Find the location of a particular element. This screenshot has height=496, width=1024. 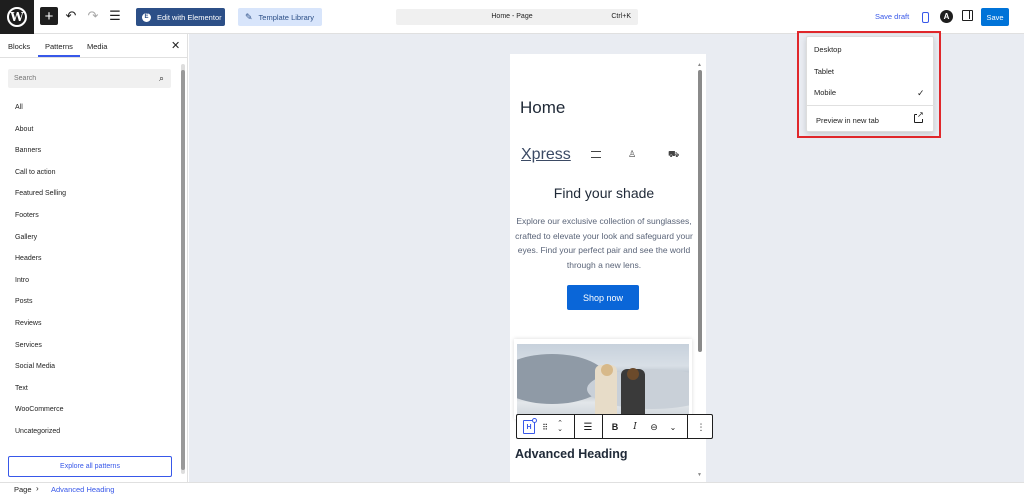

document-title: Home - Page is located at coordinates (512, 16).